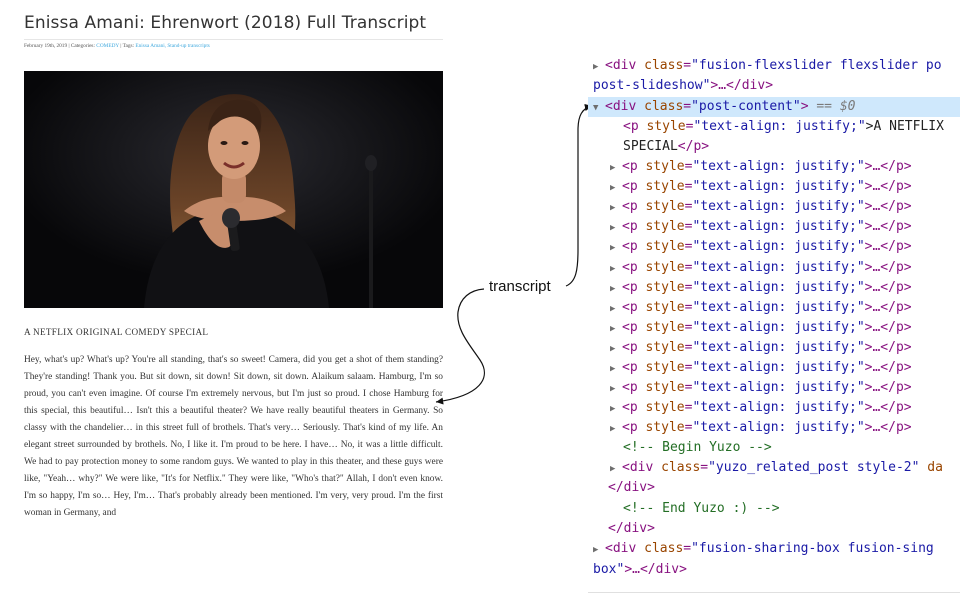 Image resolution: width=960 pixels, height=600 pixels. I want to click on dom-node-sharing-box-cont: box">…</div>, so click(640, 569).